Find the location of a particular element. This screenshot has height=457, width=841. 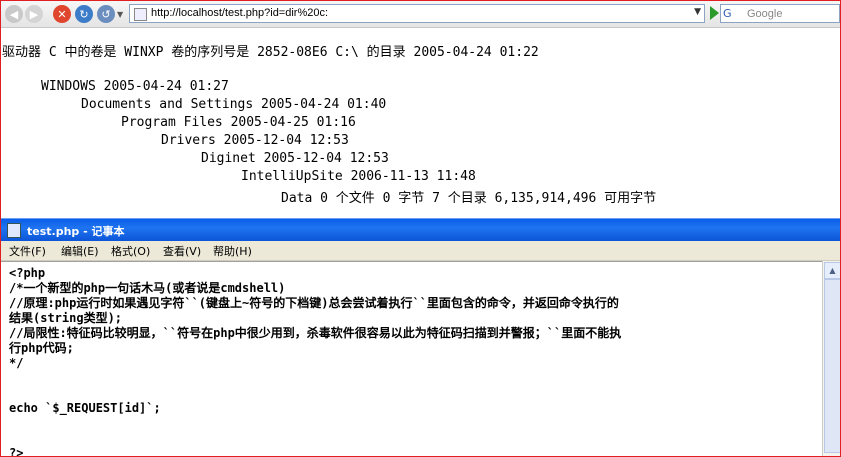

tree-item: WINDOWS 2005-04-24 01:27 is located at coordinates (135, 86).